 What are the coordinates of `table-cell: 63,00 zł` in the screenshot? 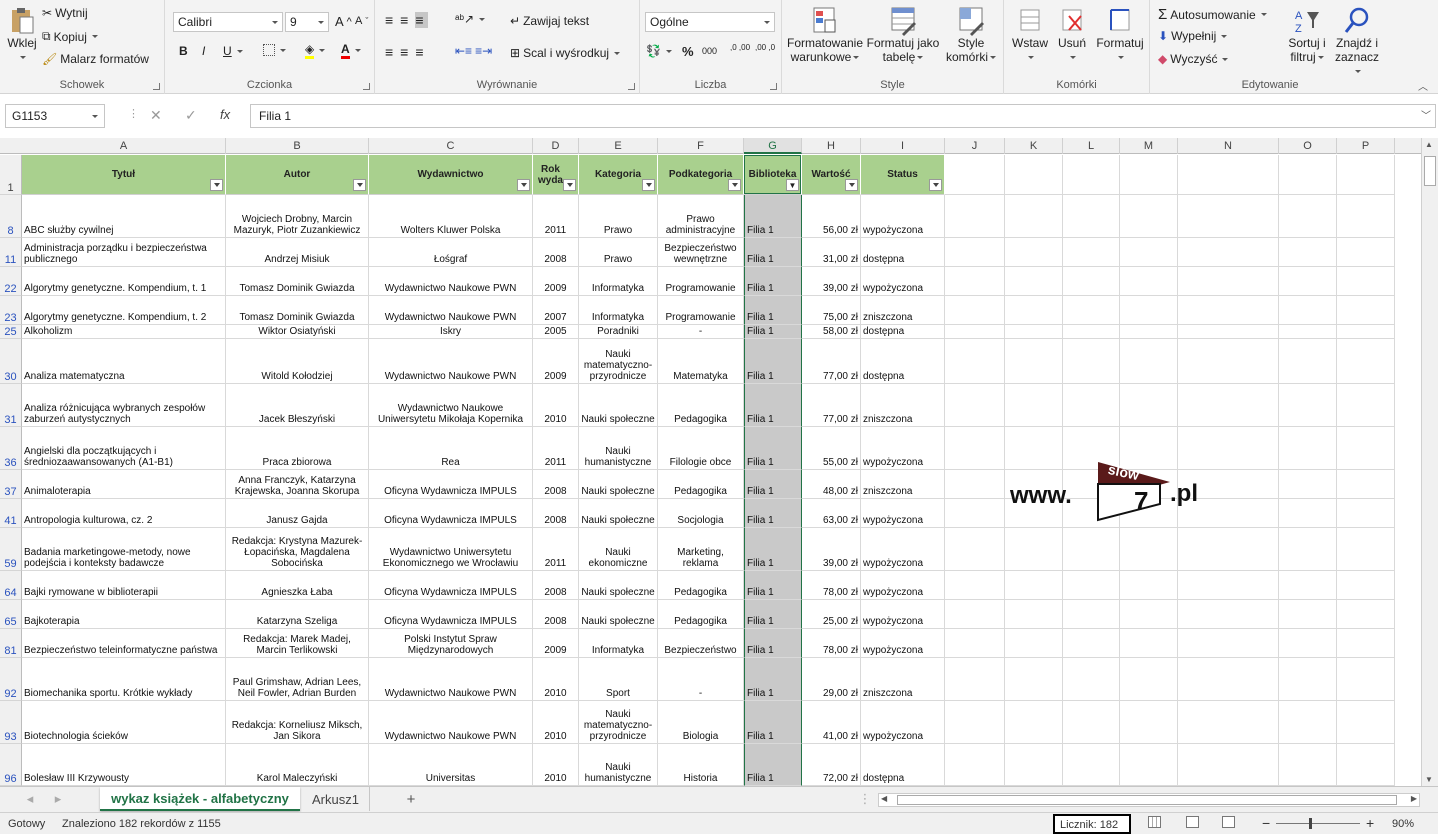 It's located at (831, 513).